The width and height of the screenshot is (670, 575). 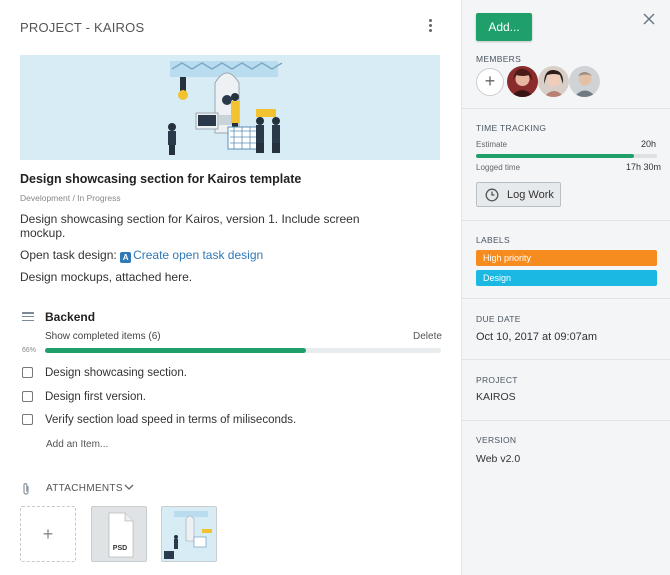 I want to click on log-work-label: Log Work, so click(x=530, y=195).